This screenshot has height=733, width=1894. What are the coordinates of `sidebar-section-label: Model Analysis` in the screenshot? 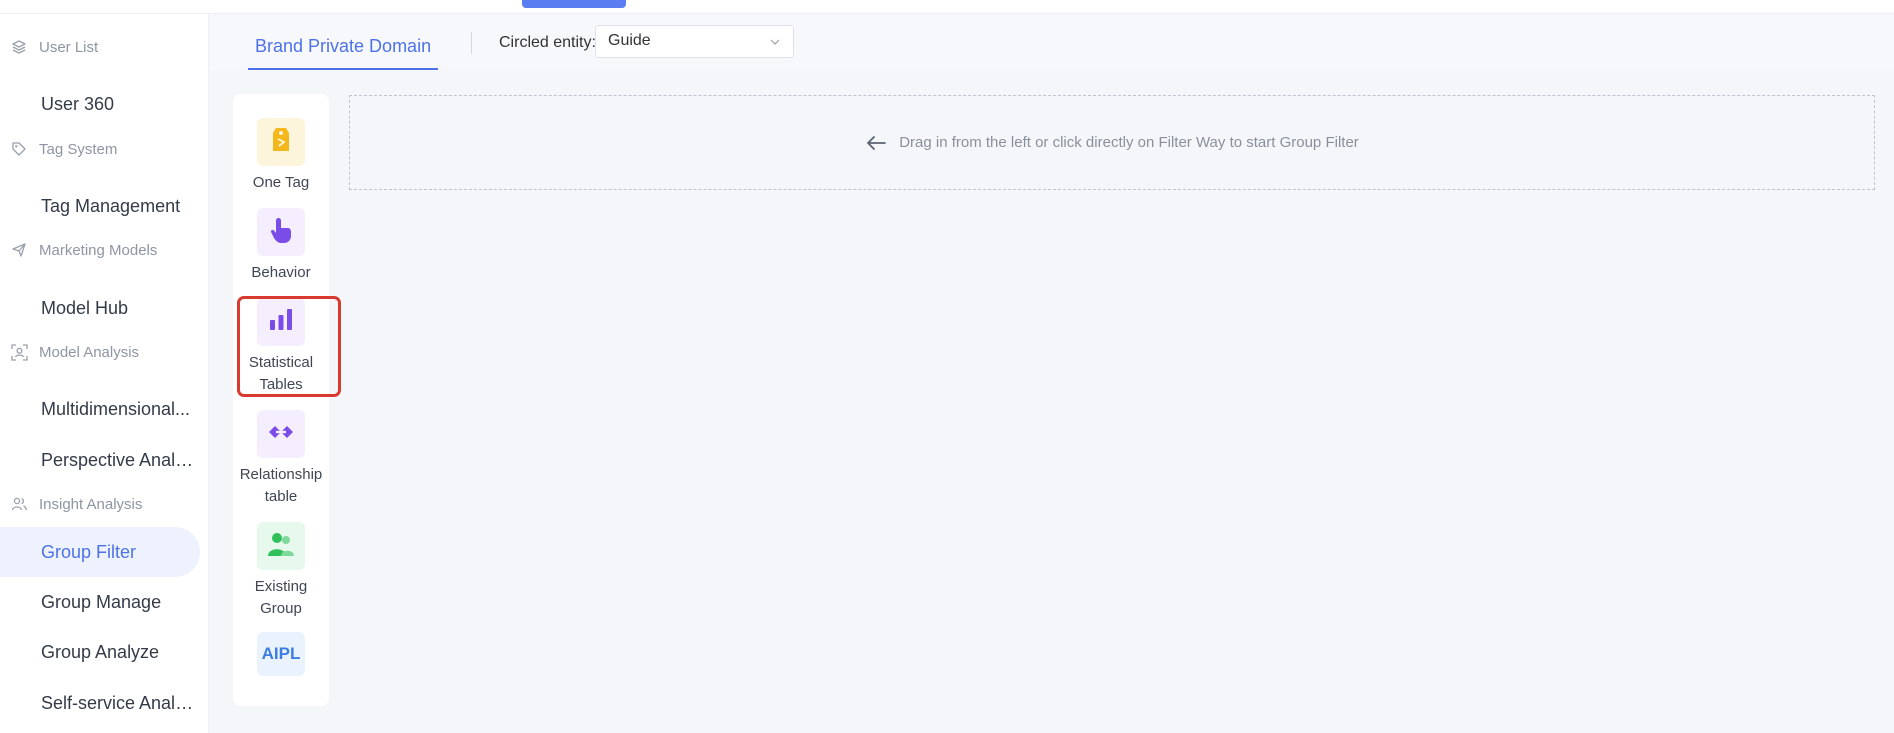 It's located at (89, 352).